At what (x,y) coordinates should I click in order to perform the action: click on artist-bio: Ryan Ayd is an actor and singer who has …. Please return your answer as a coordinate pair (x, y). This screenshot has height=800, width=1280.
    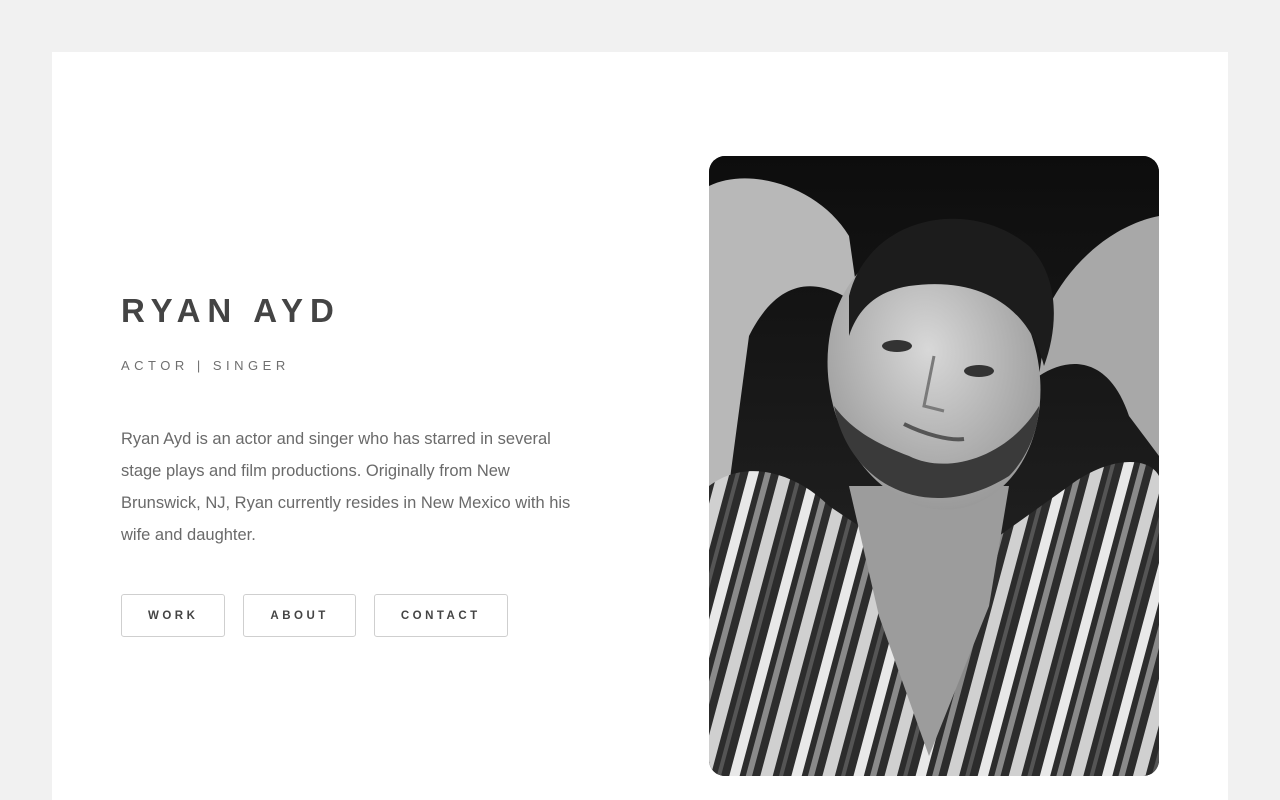
    Looking at the image, I should click on (346, 487).